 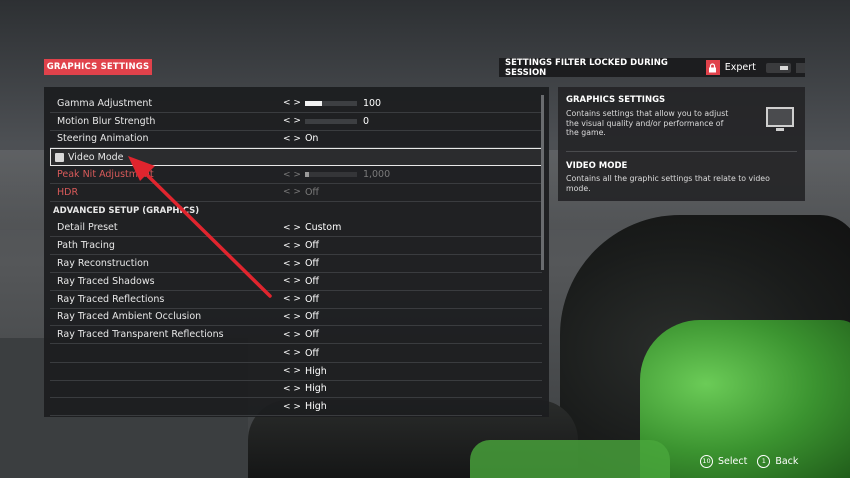 I want to click on section-header-advanced-setup: ADVANCED SETUP (GRAPHICS), so click(x=296, y=211).